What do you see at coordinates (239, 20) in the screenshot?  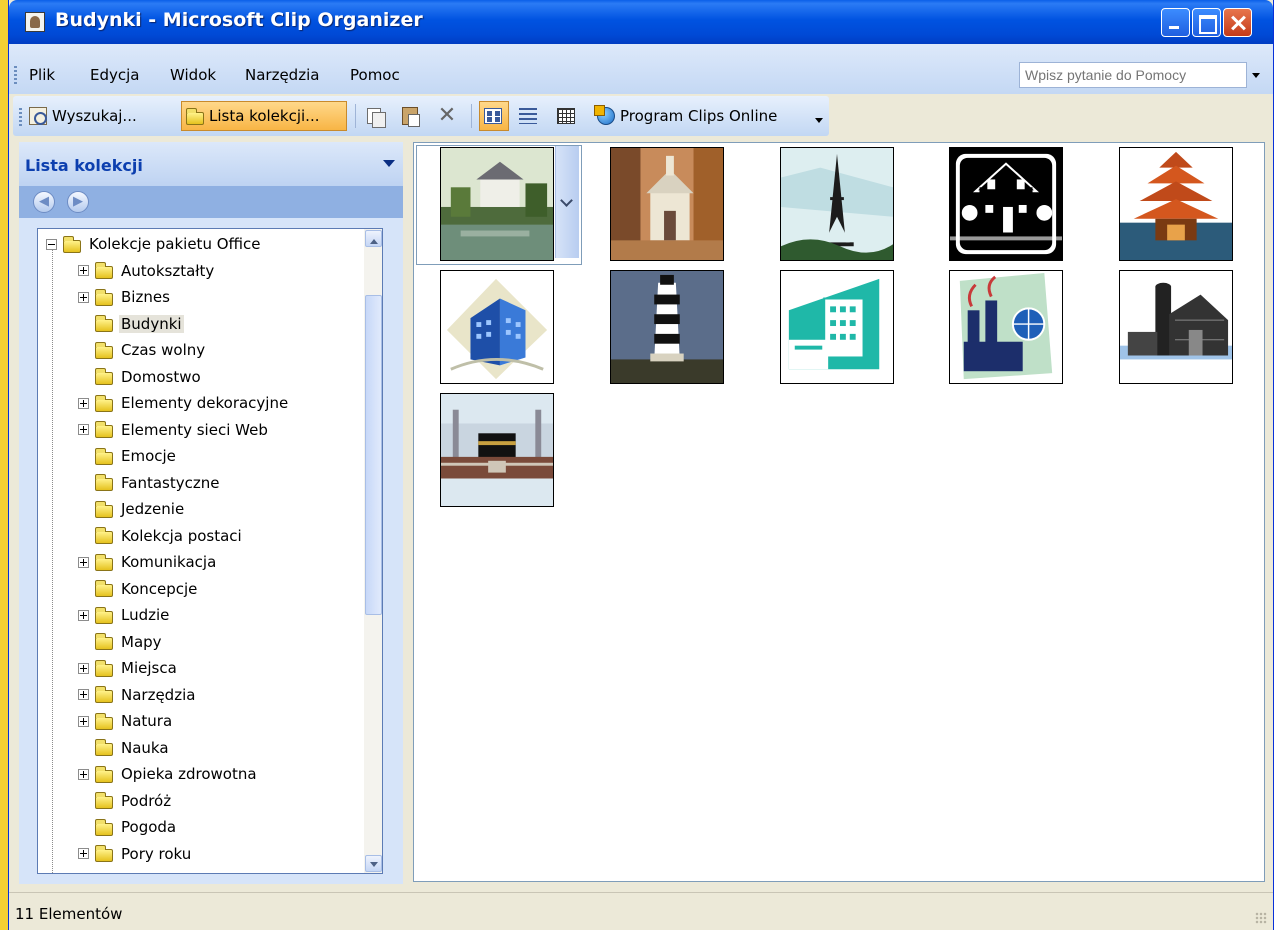 I see `window-title: Budynki - Microsoft Clip Organizer` at bounding box center [239, 20].